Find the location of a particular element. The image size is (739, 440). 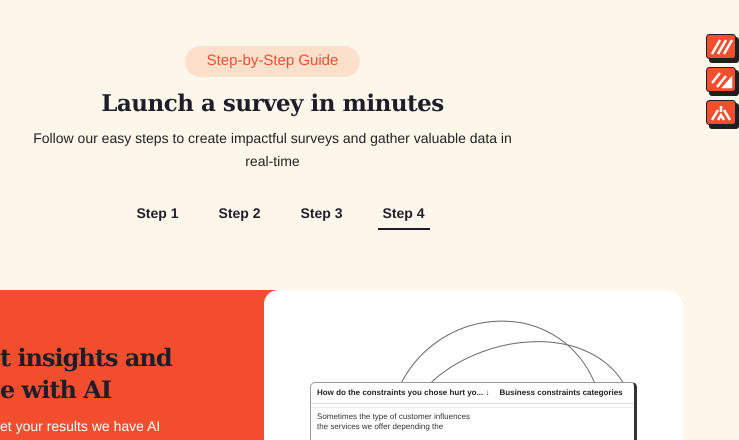

table-cell-text: Sometimes the type of customer influences the services we offer depending the is located at coordinates (393, 421).